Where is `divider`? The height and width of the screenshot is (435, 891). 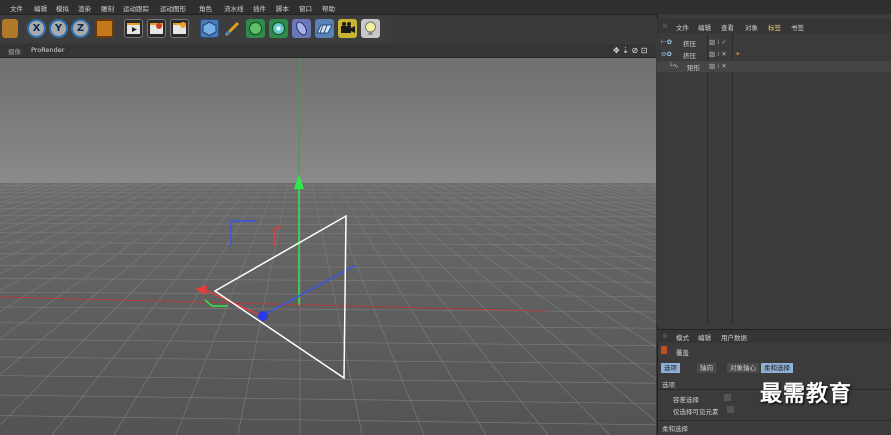
divider is located at coordinates (774, 420).